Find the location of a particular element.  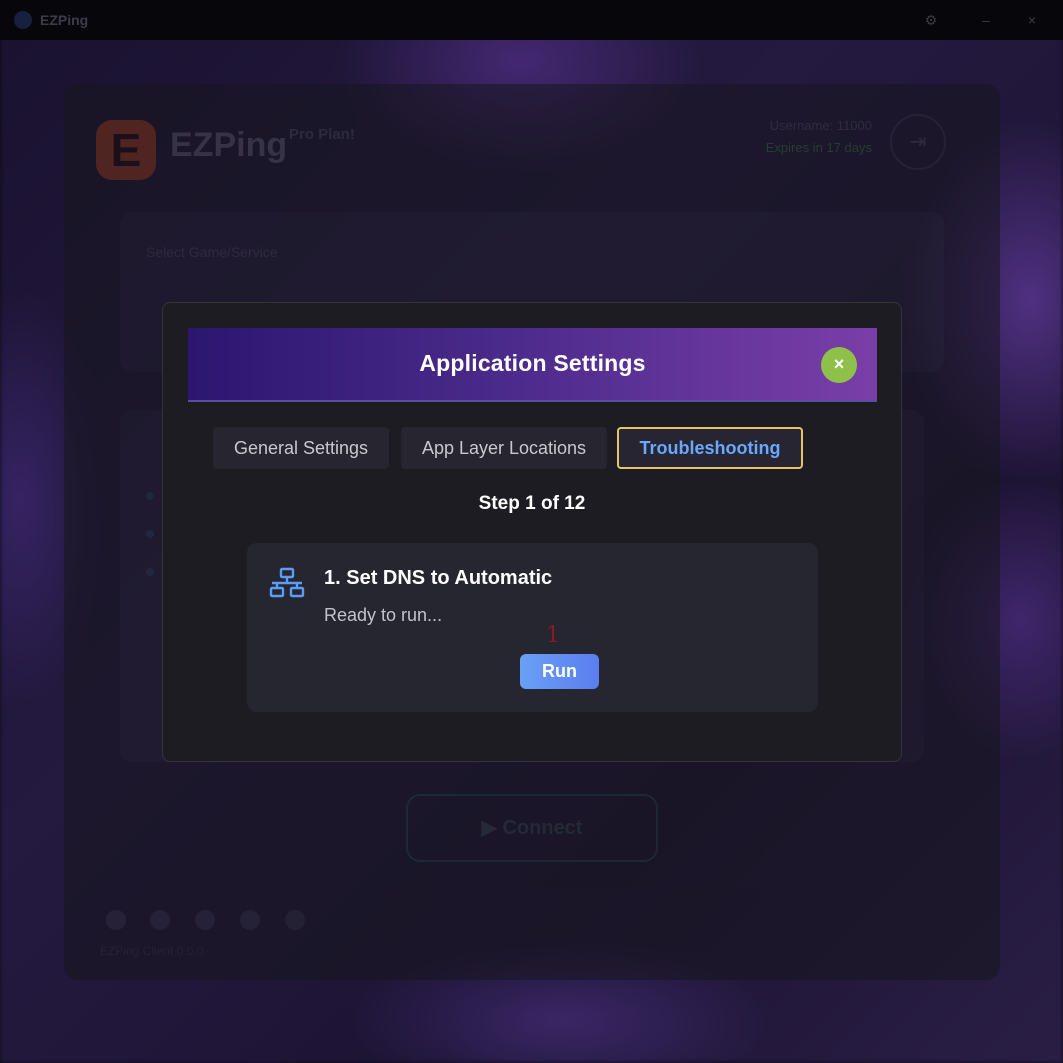

connect-label: Connect is located at coordinates (542, 828).